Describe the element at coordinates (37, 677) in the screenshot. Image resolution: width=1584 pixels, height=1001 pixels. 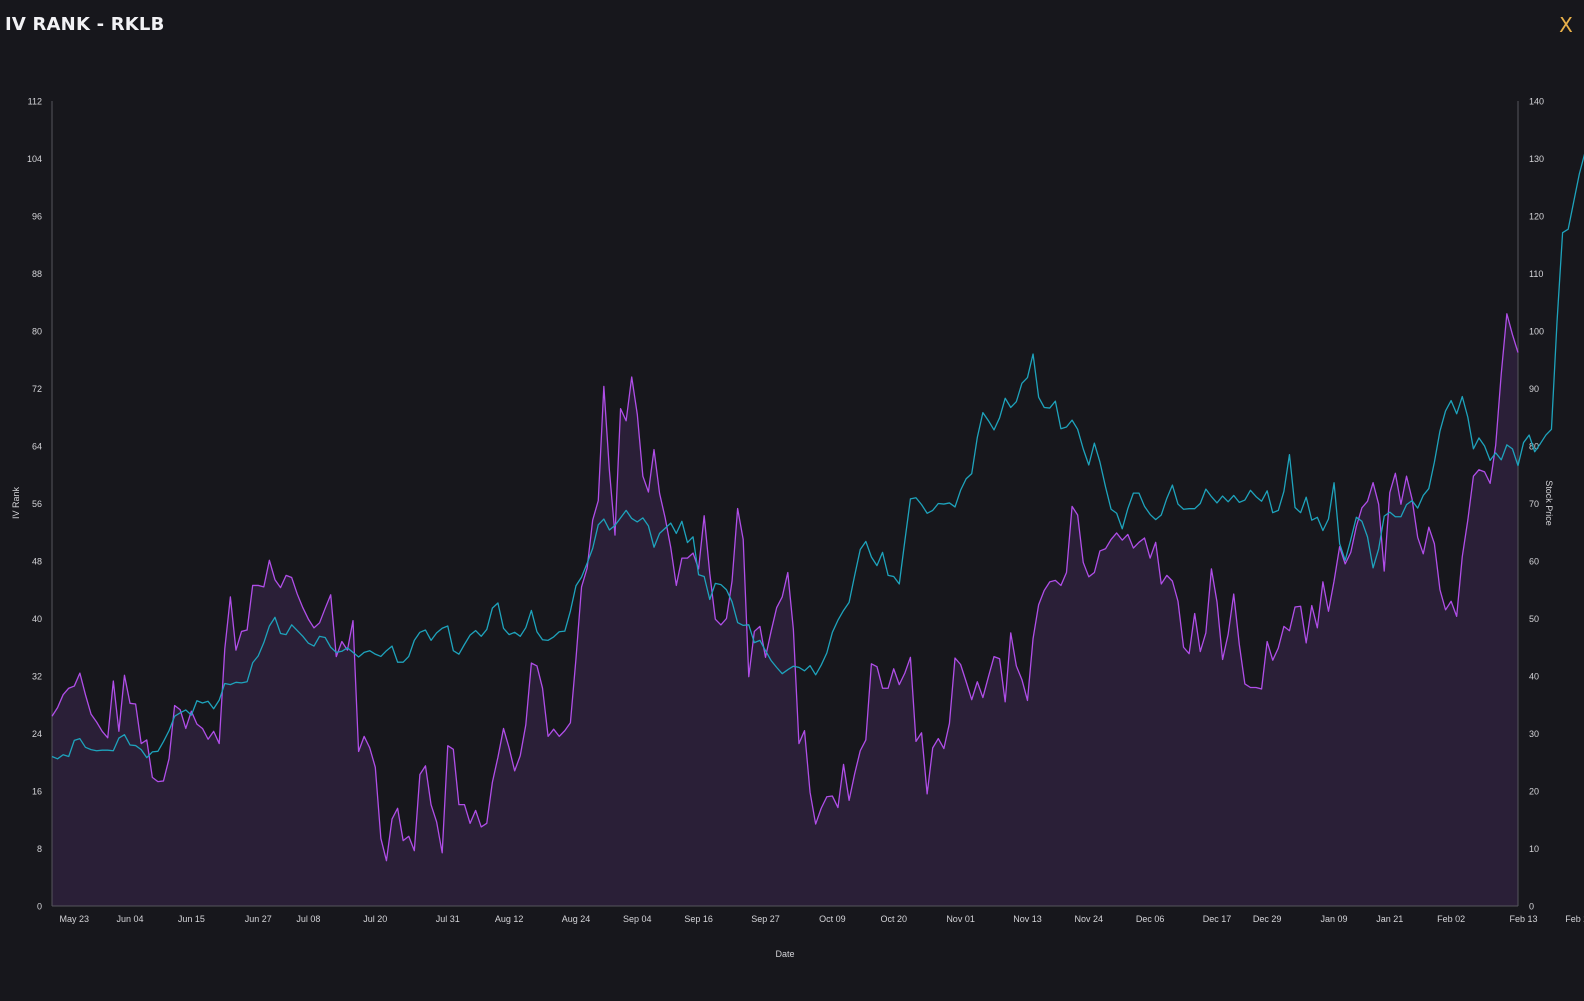
I see `left-tick-label: 32` at that location.